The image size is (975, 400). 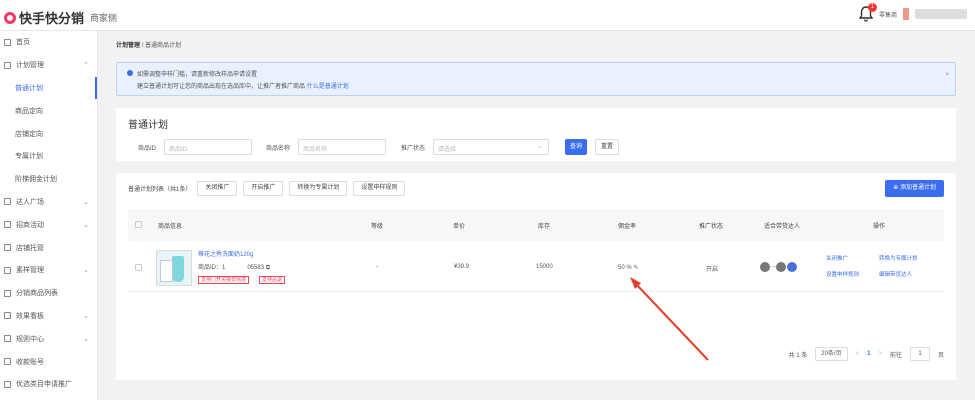 What do you see at coordinates (48, 110) in the screenshot?
I see `sidebar-item-product-targeted: 商品定向` at bounding box center [48, 110].